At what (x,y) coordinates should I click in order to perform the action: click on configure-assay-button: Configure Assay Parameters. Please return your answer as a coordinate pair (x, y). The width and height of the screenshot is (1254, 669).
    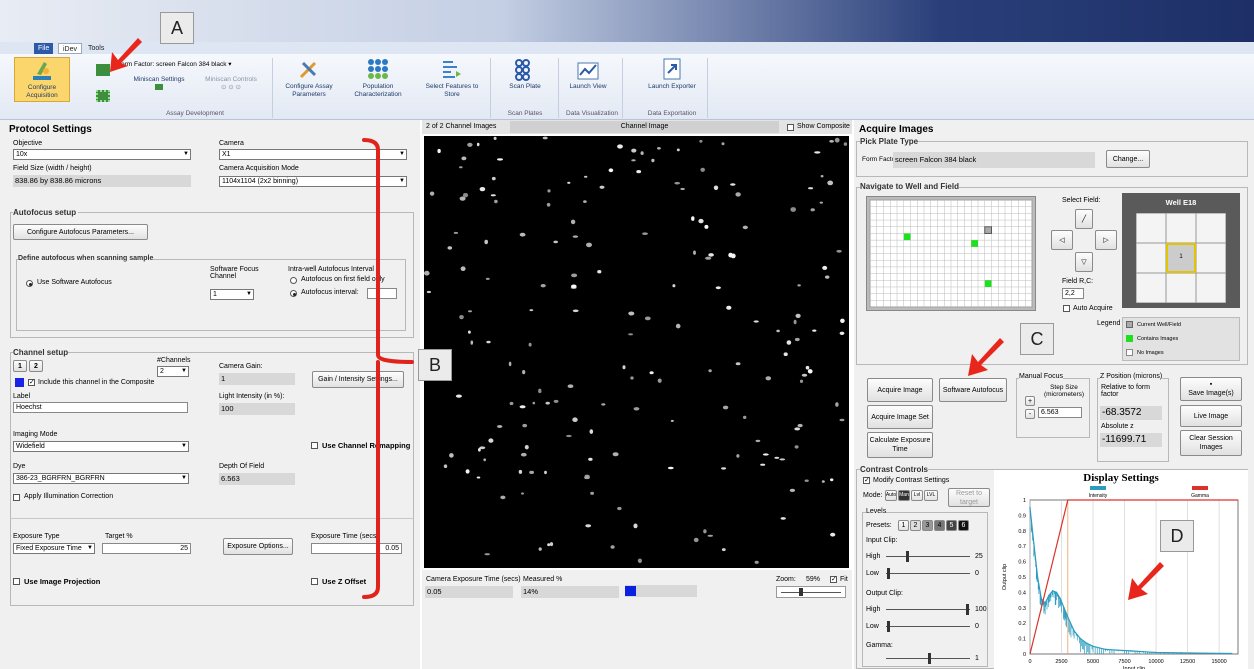
    Looking at the image, I should click on (309, 78).